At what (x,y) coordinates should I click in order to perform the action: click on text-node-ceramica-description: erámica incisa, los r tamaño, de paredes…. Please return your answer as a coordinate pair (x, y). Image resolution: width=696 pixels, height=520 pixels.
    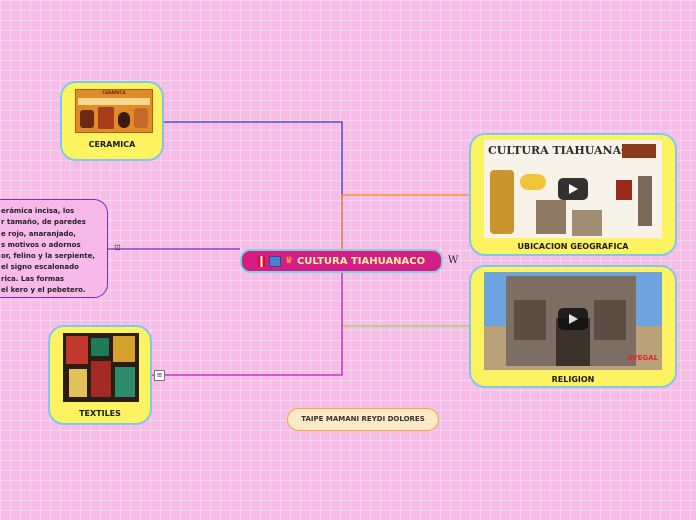
    Looking at the image, I should click on (54, 248).